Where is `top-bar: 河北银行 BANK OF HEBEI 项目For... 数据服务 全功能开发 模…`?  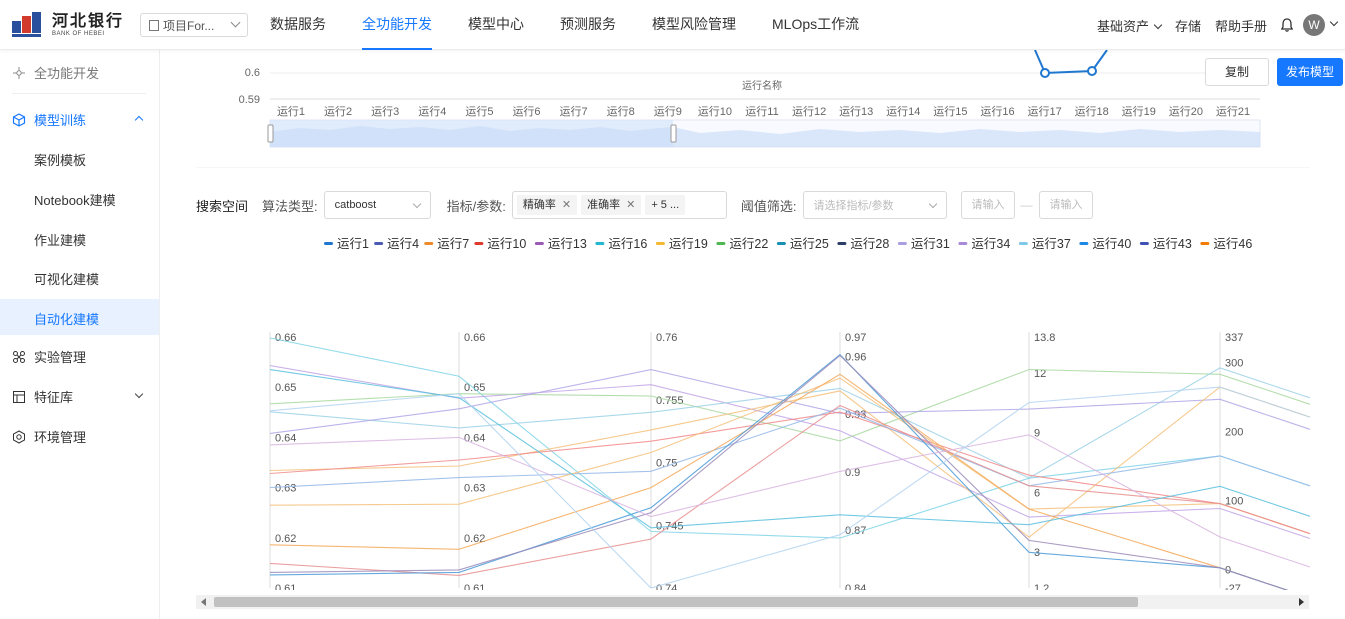 top-bar: 河北银行 BANK OF HEBEI 项目For... 数据服务 全功能开发 模… is located at coordinates (672, 25).